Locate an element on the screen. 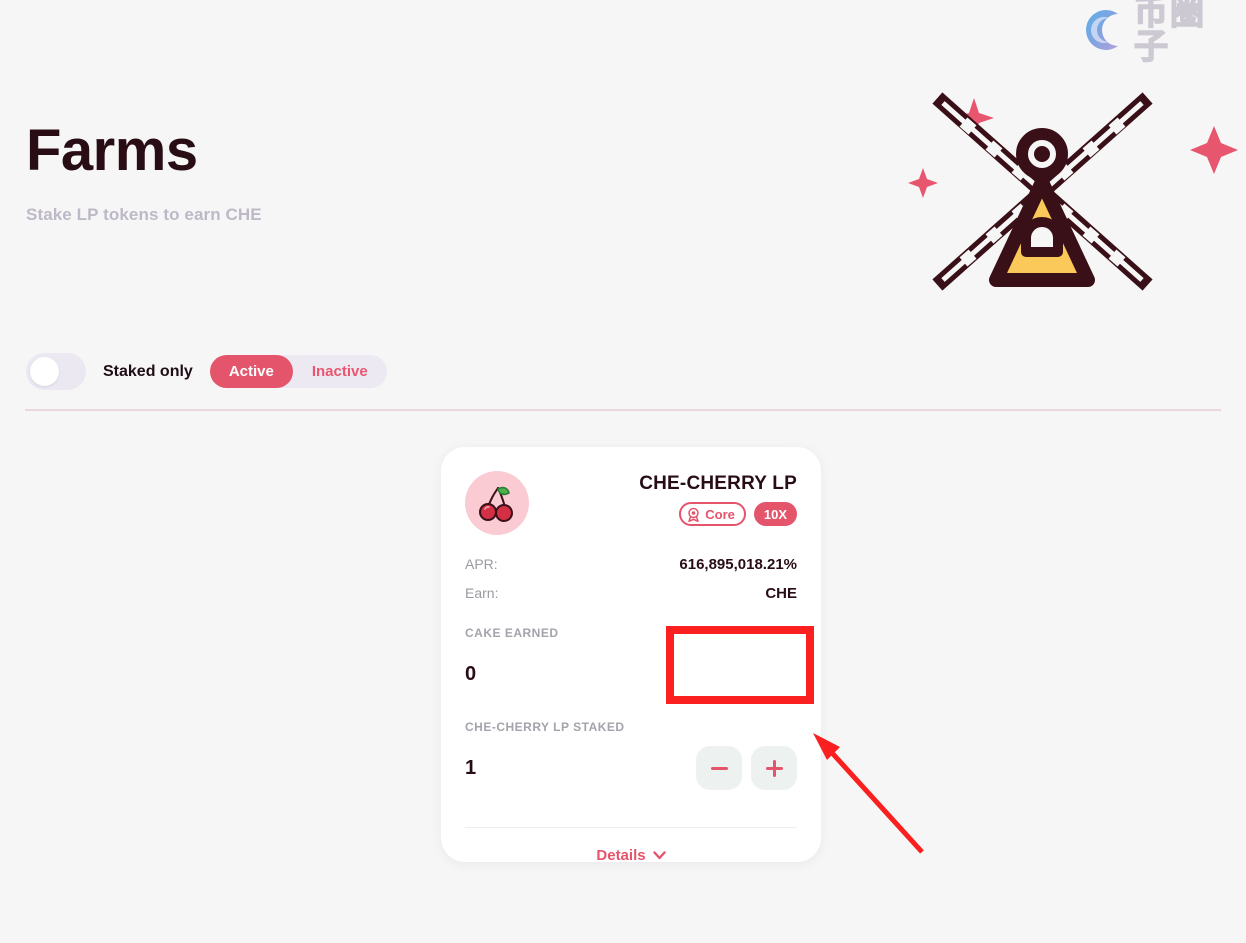 The image size is (1246, 943). lp-staked-label: CHE-CHERRY LP STAKED is located at coordinates (545, 727).